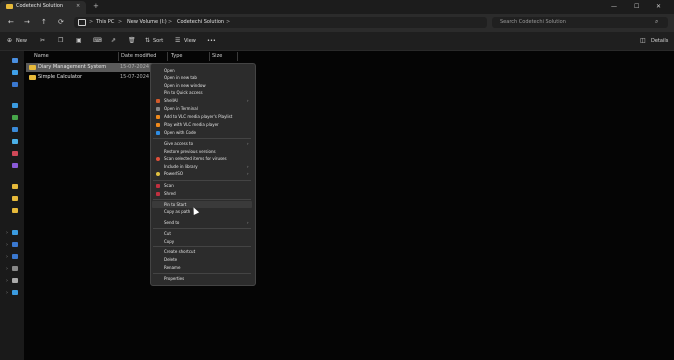 The image size is (674, 360). Describe the element at coordinates (61, 22) in the screenshot. I see `refresh-icon: ⟳` at that location.